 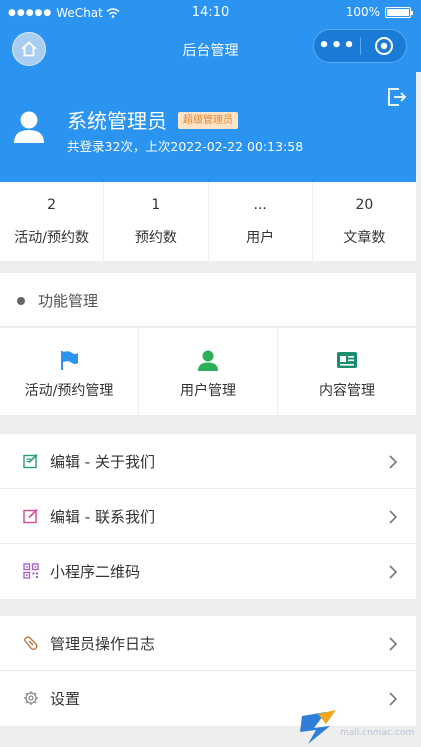 What do you see at coordinates (69, 360) in the screenshot?
I see `flag-icon` at bounding box center [69, 360].